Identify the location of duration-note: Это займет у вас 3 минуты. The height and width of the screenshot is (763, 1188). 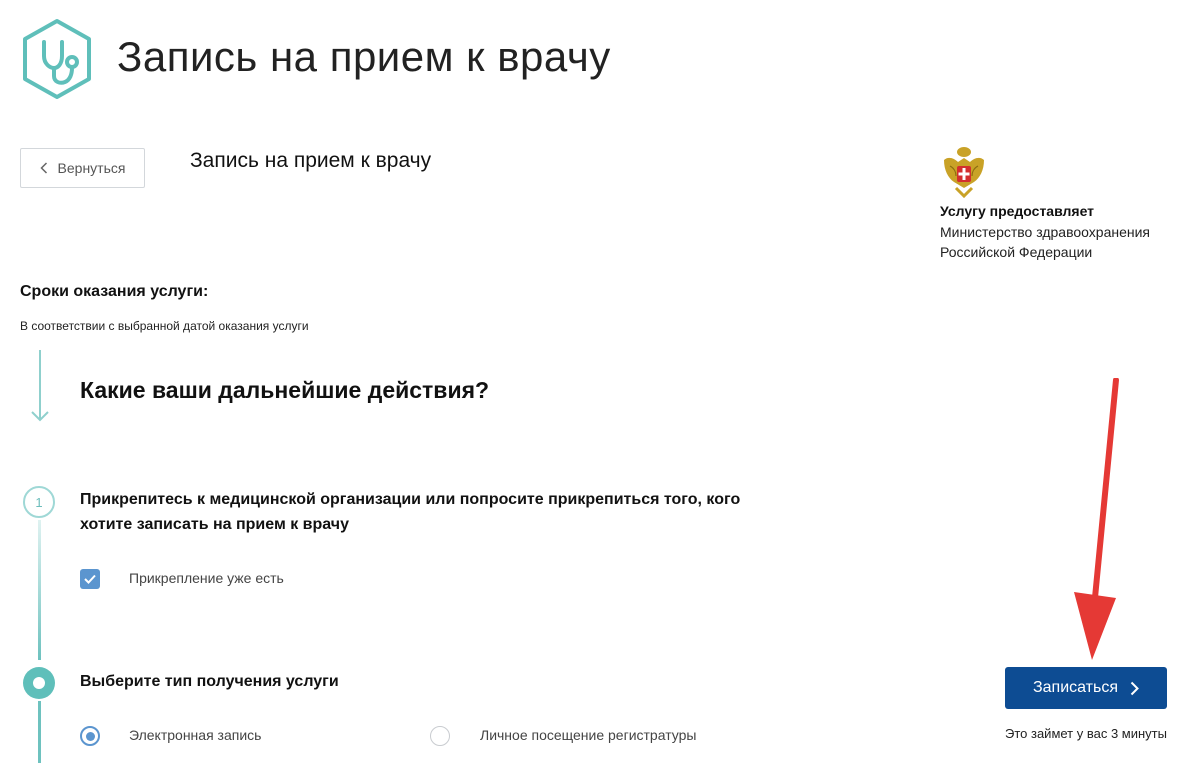
(1086, 733).